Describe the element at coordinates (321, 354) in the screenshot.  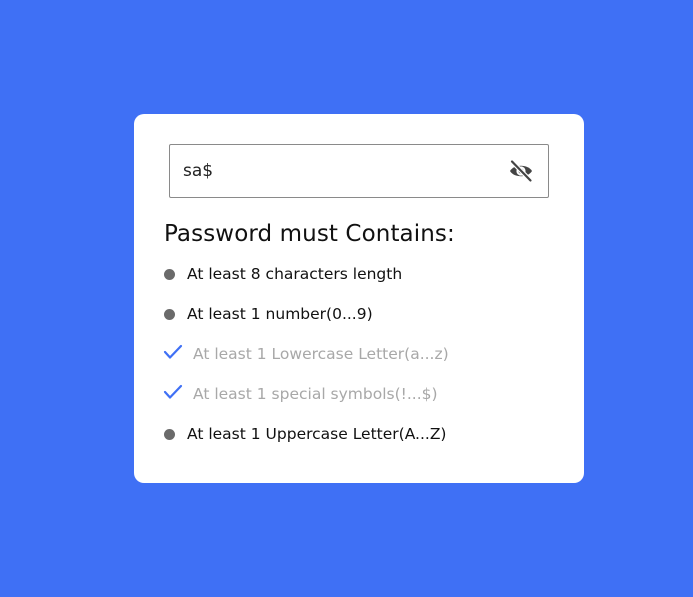
I see `requirement-label: At least 1 Lowercase Letter(a...z)` at that location.